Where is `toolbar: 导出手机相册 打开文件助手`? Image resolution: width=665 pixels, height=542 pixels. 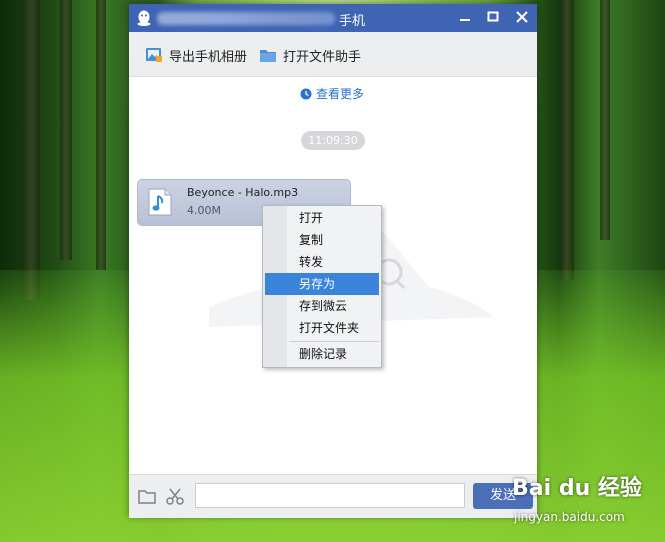 toolbar: 导出手机相册 打开文件助手 is located at coordinates (333, 54).